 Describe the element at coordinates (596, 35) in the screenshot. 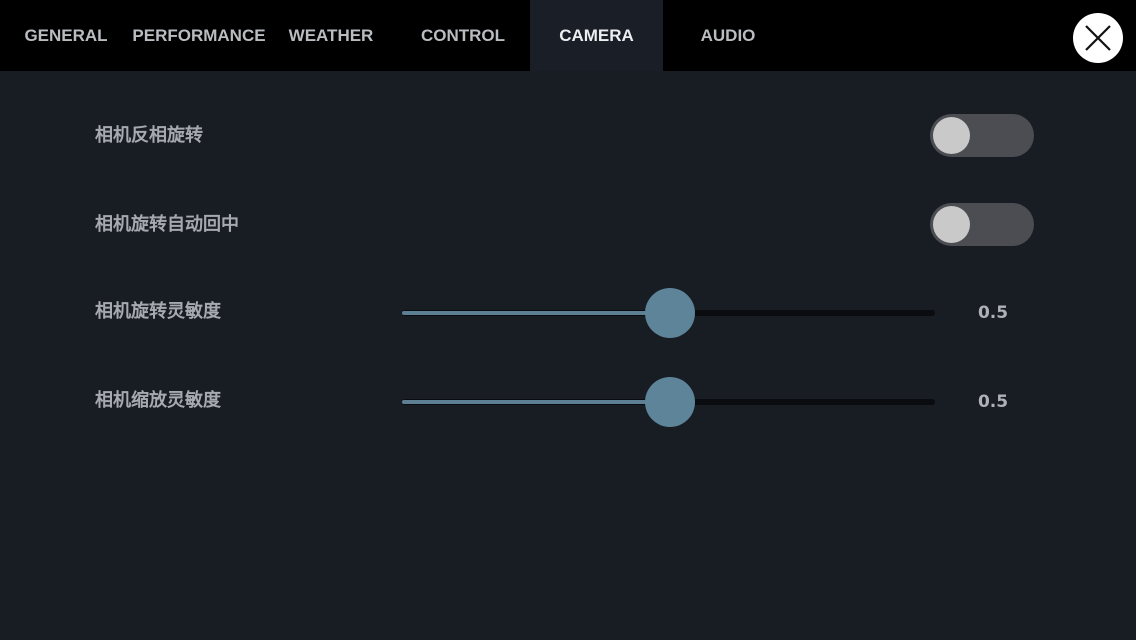

I see `tab-camera: CAMERA` at that location.